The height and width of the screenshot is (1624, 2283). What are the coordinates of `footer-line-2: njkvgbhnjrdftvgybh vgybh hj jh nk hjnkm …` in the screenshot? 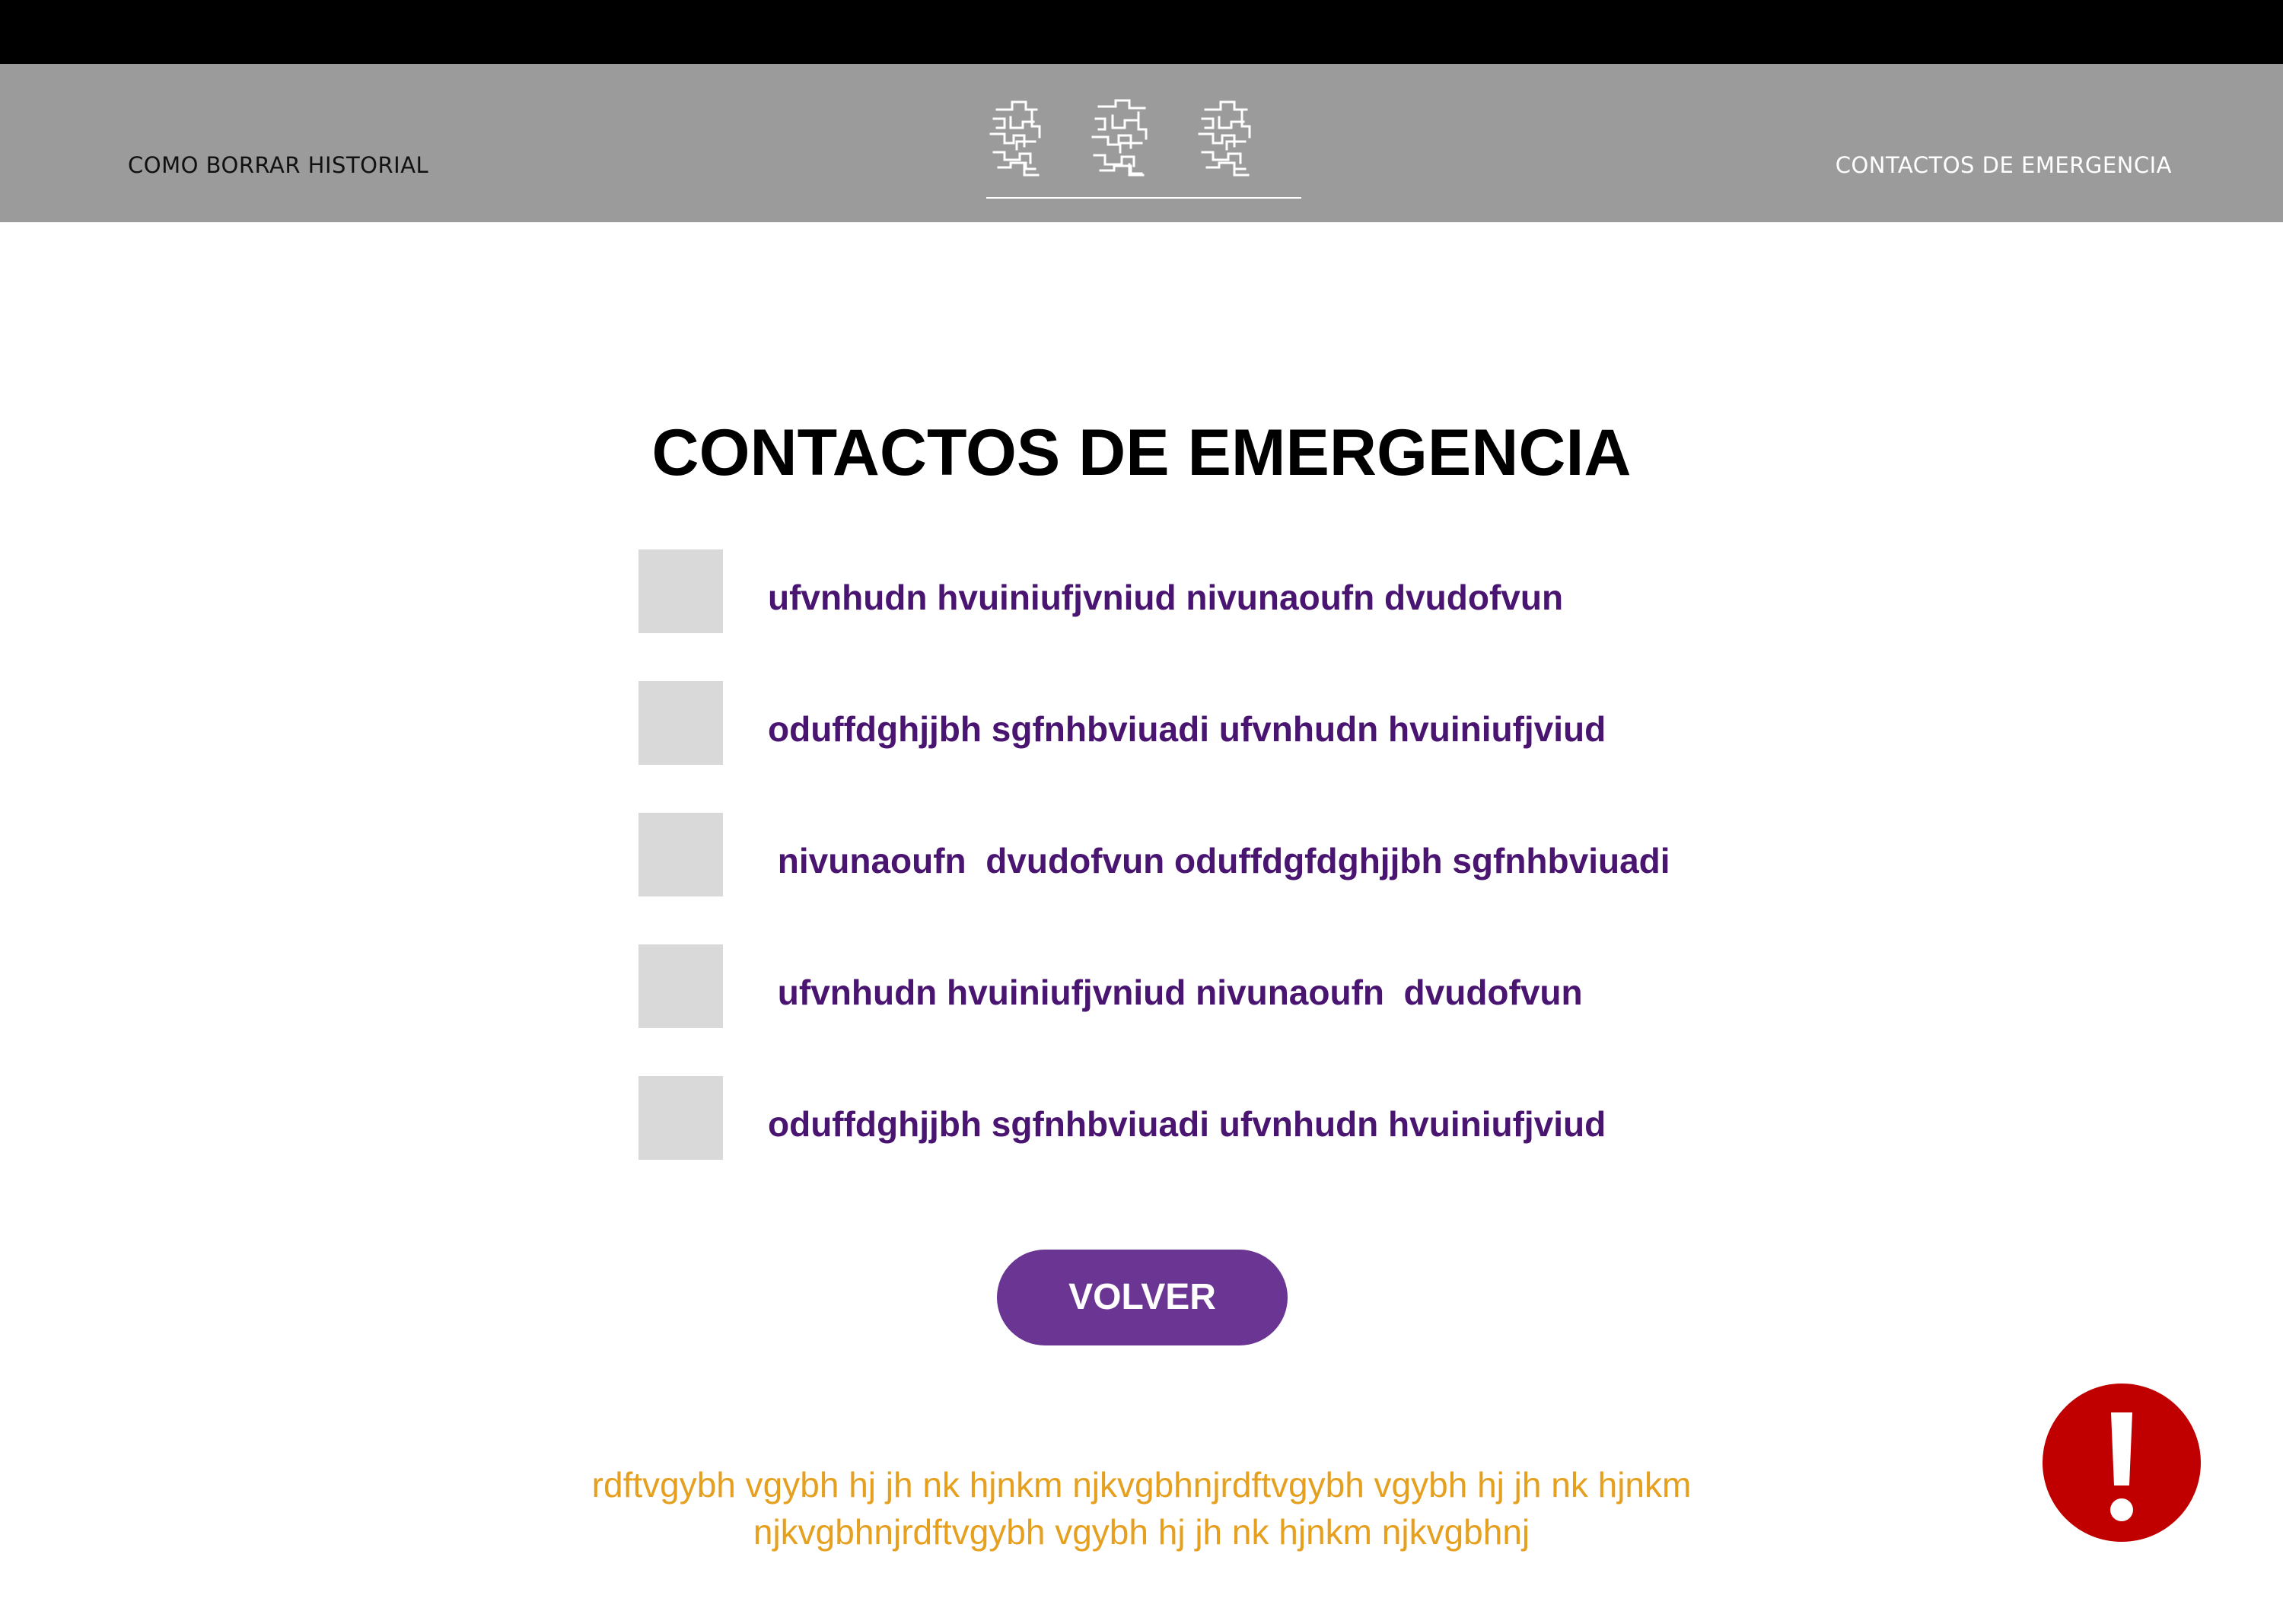 It's located at (1141, 1532).